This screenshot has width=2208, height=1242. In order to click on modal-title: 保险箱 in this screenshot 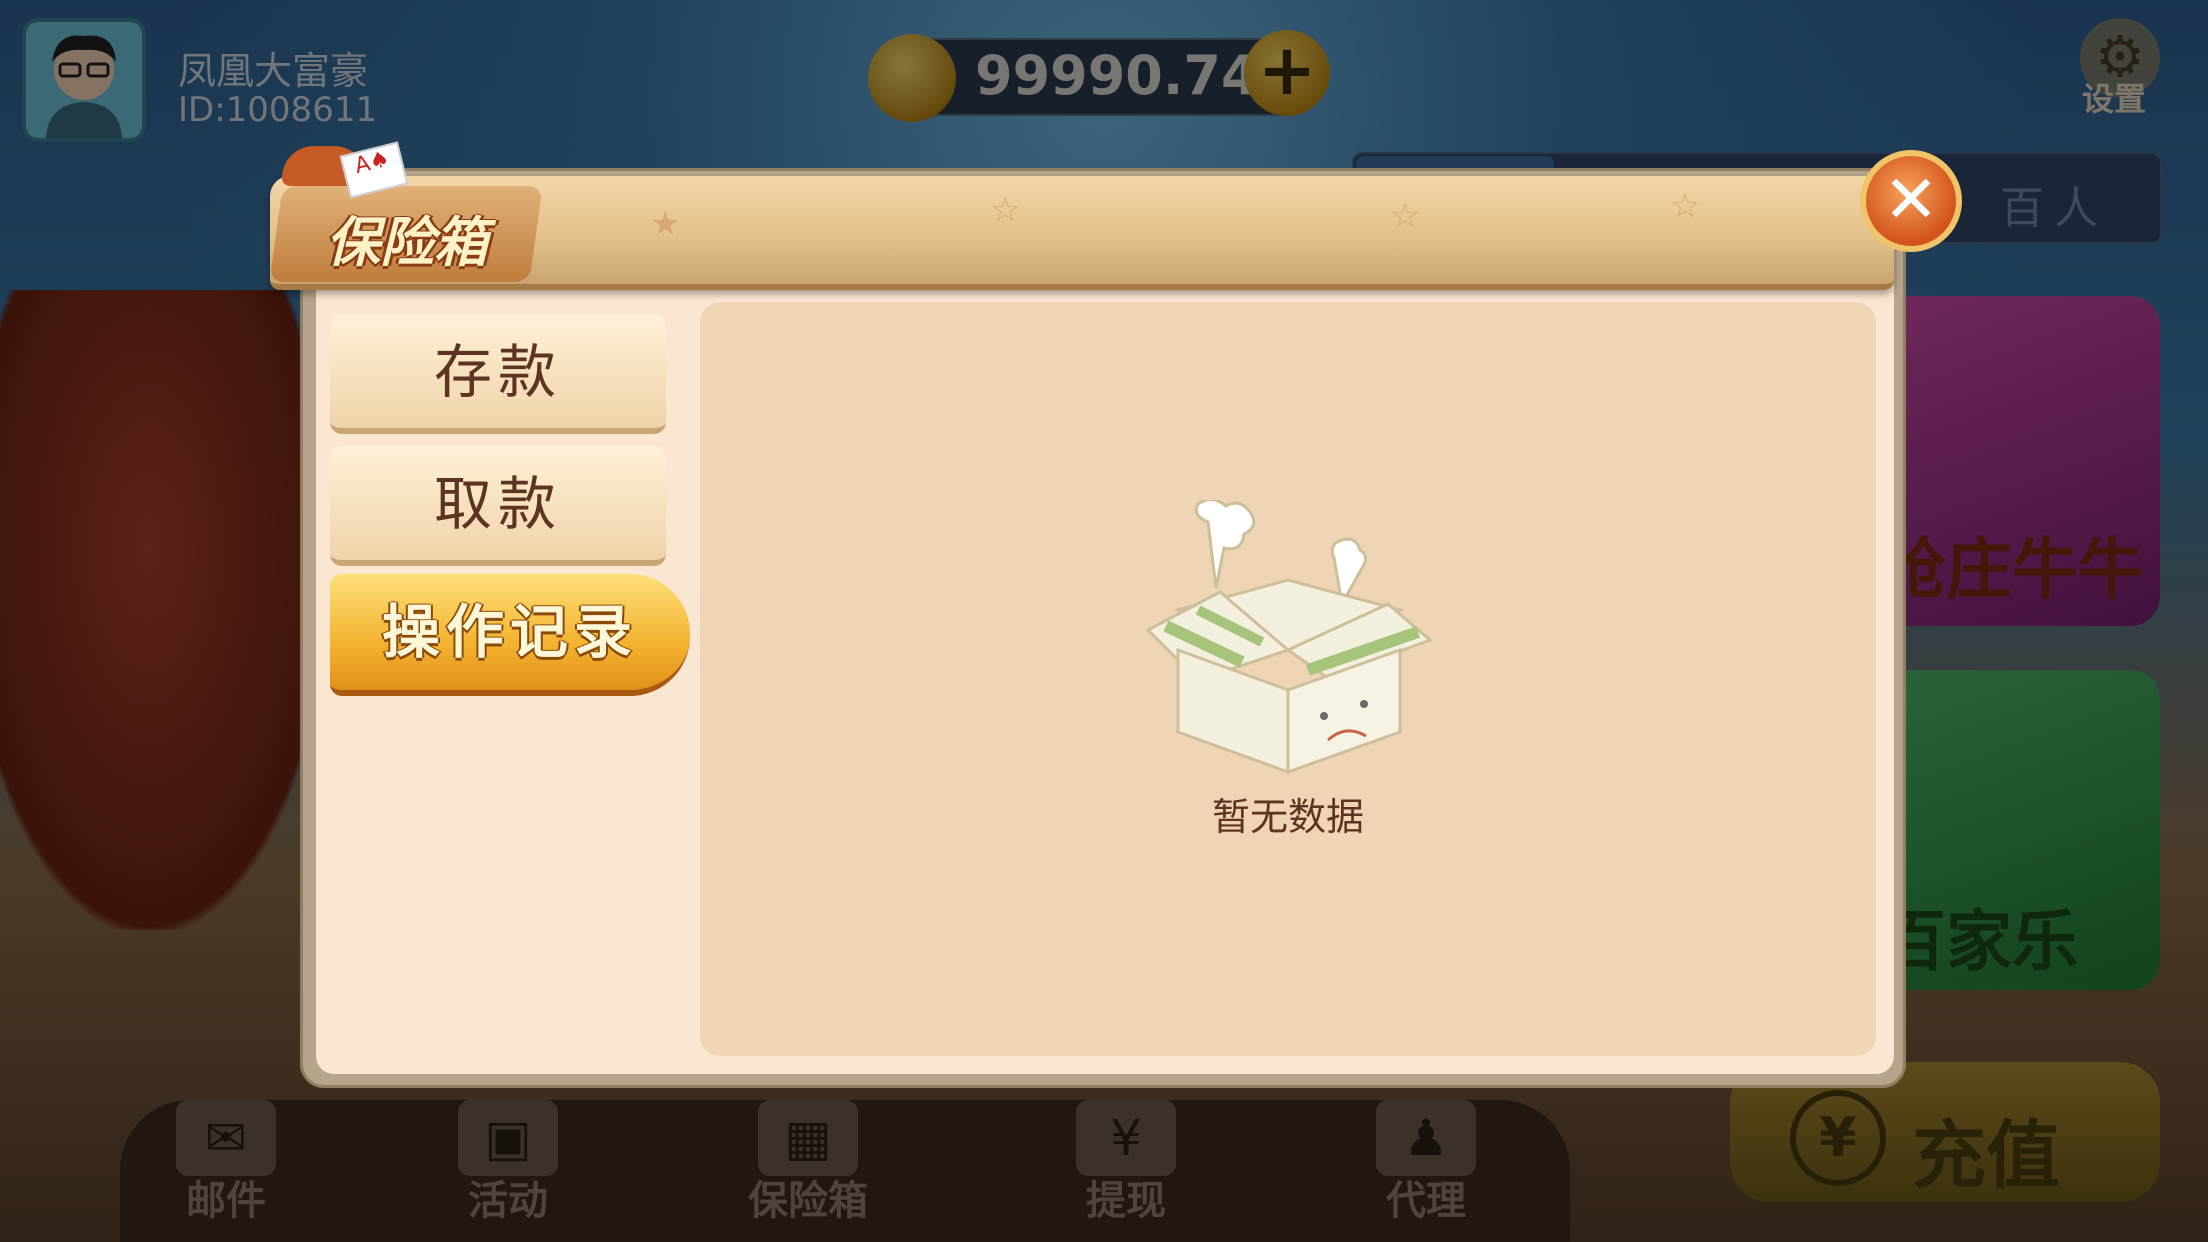, I will do `click(407, 242)`.